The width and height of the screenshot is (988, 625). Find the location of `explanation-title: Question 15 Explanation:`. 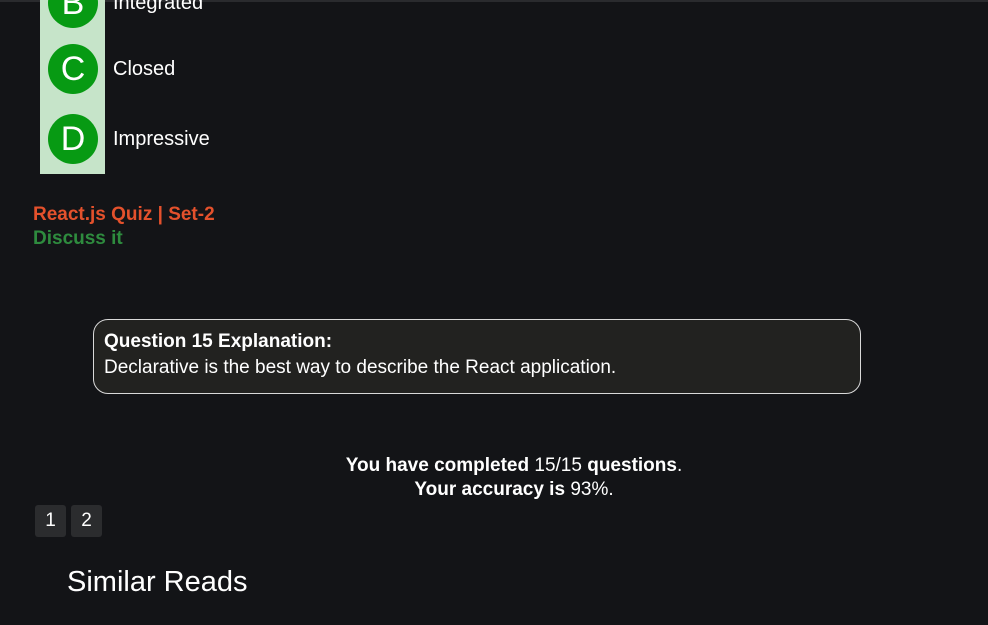

explanation-title: Question 15 Explanation: is located at coordinates (218, 341).